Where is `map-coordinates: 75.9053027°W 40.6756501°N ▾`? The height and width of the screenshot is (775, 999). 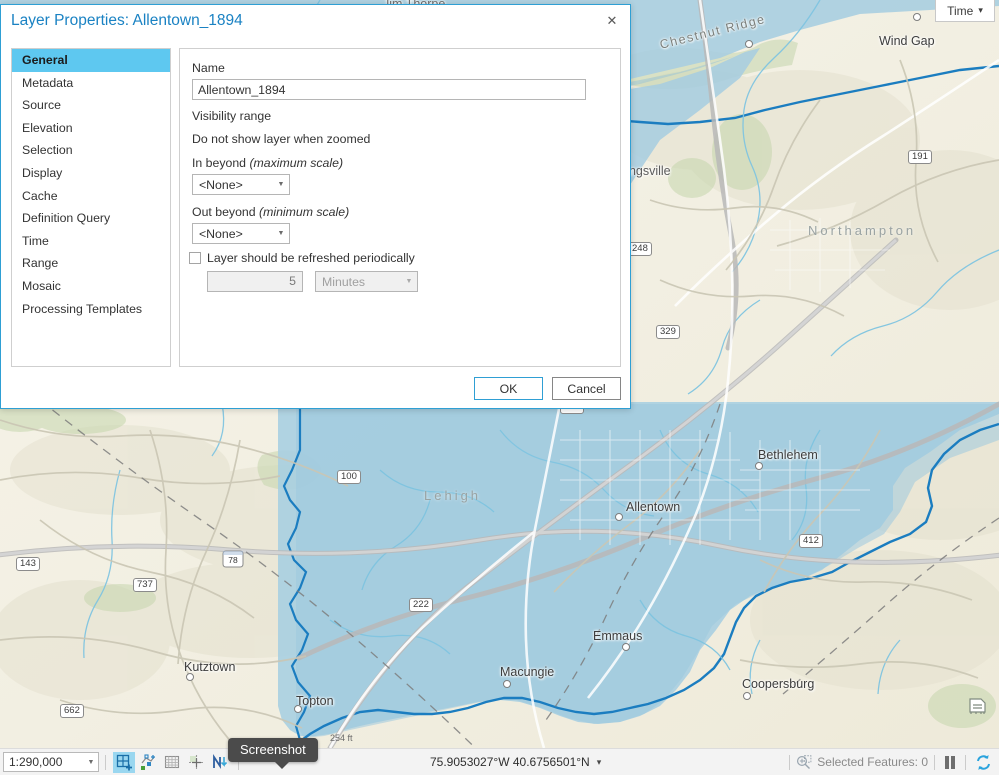
map-coordinates: 75.9053027°W 40.6756501°N ▾ is located at coordinates (515, 762).